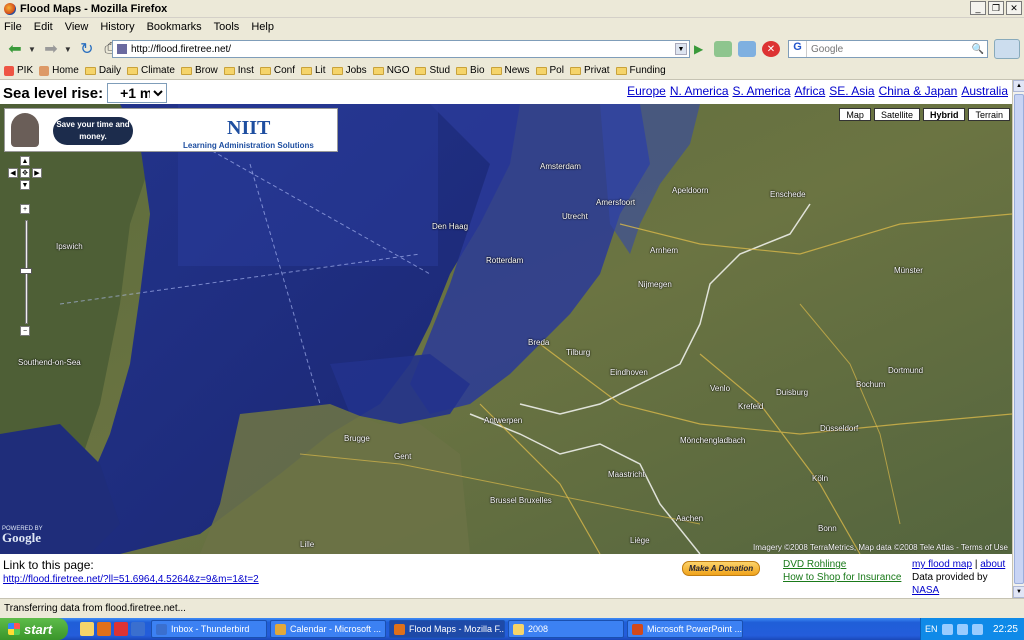 The height and width of the screenshot is (640, 1024). I want to click on sponsored-links: DVD Rohlinge How to Shop for Insurance, so click(842, 571).